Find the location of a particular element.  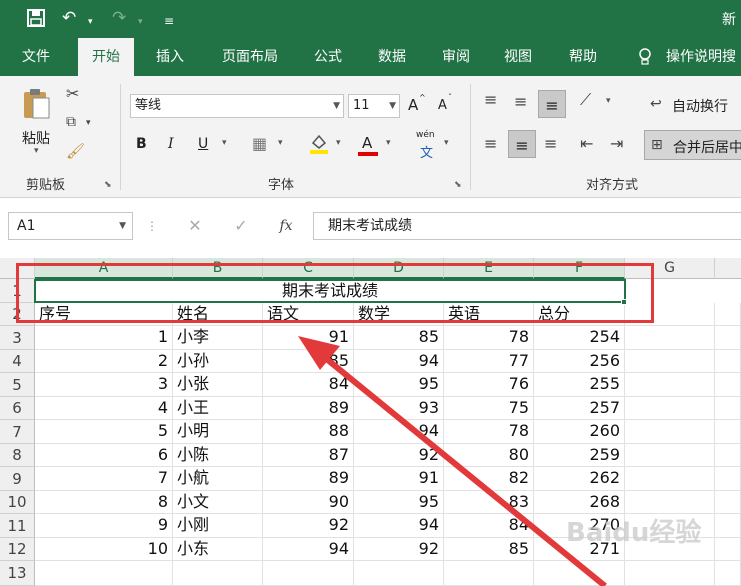

paste-icon is located at coordinates (36, 103).